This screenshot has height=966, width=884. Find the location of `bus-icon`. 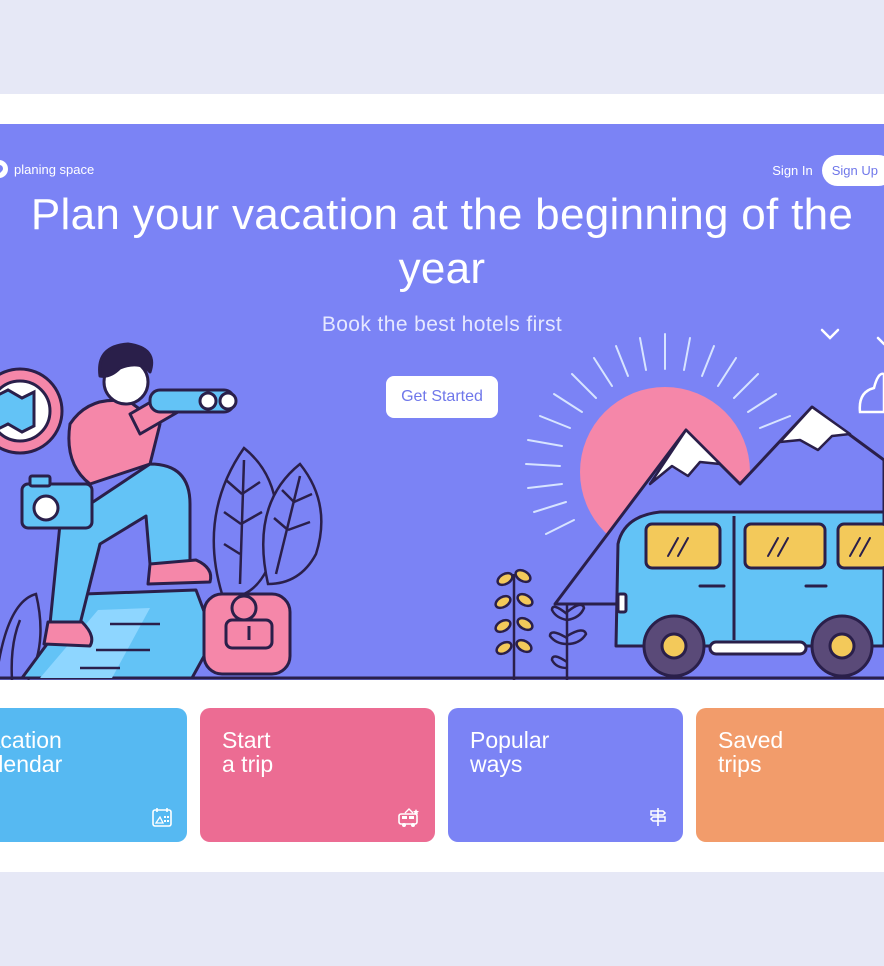

bus-icon is located at coordinates (408, 817).